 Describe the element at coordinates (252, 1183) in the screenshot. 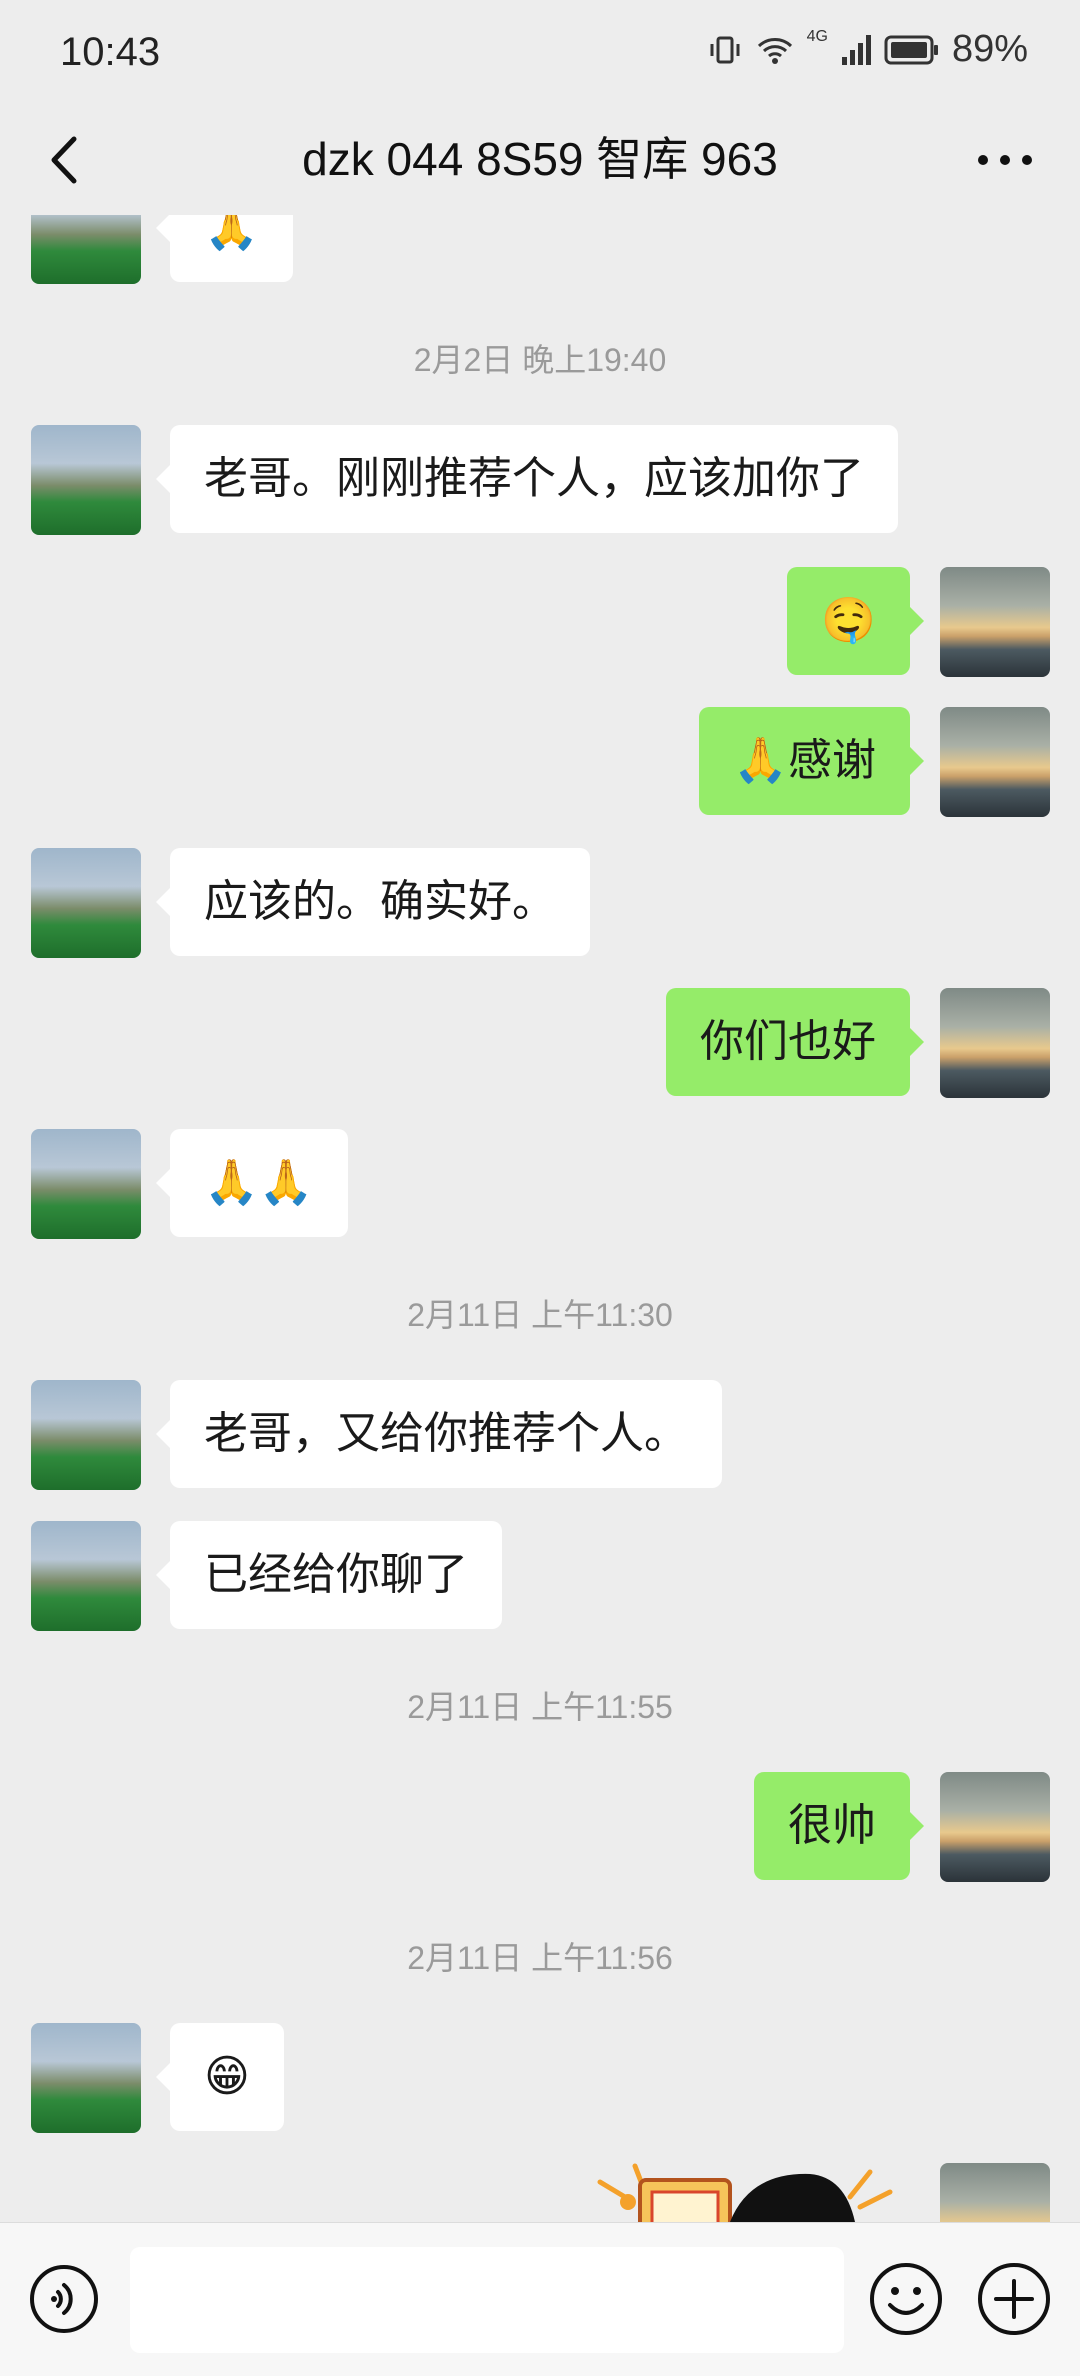

I see `message-bubble-incoming: 🙏🙏` at that location.